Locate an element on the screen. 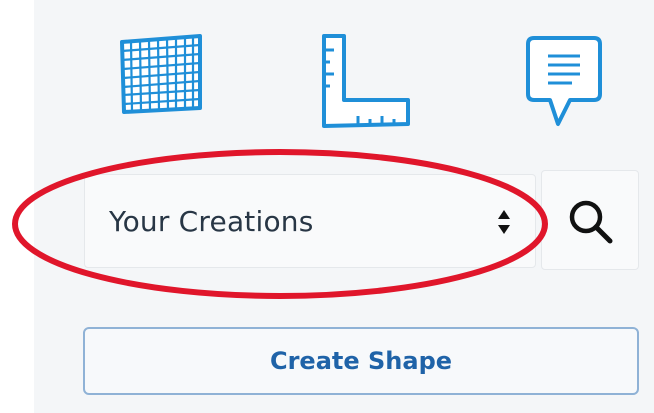 This screenshot has width=654, height=413. create-shape-button: Create Shape is located at coordinates (361, 361).